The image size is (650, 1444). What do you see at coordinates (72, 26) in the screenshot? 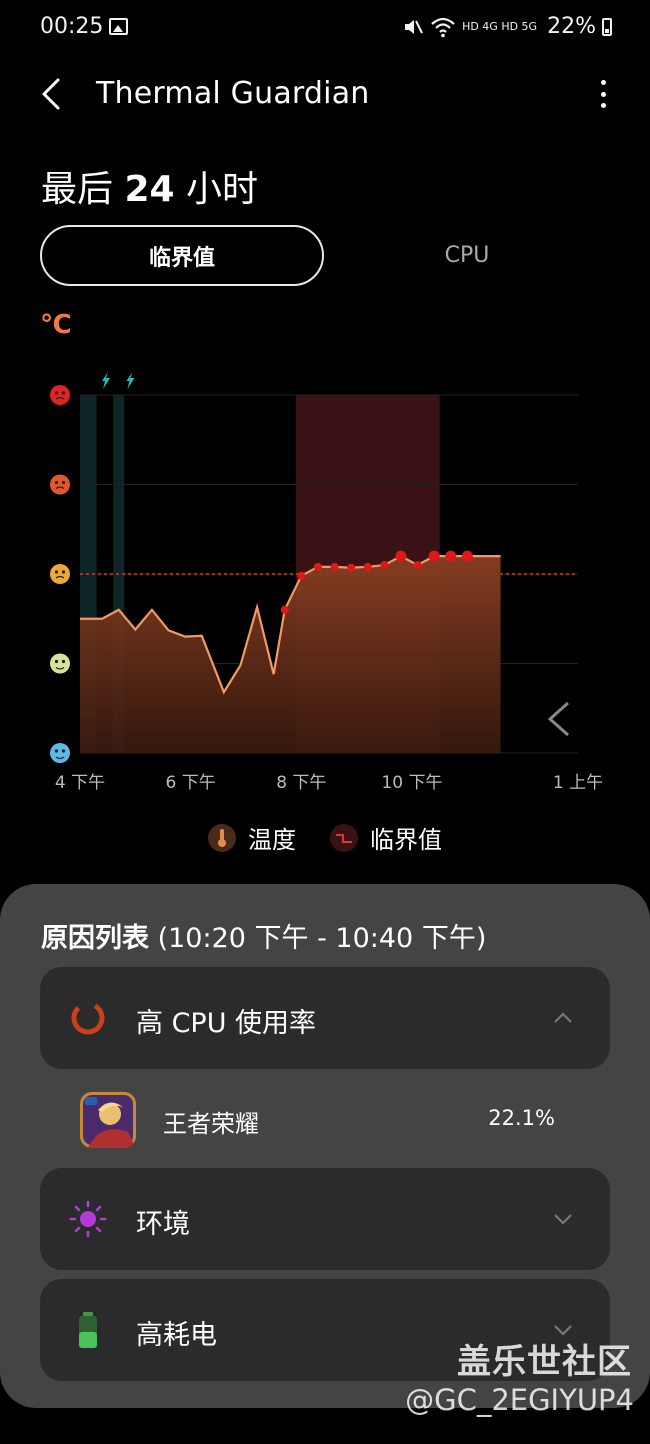
I see `status-time: 00:25` at bounding box center [72, 26].